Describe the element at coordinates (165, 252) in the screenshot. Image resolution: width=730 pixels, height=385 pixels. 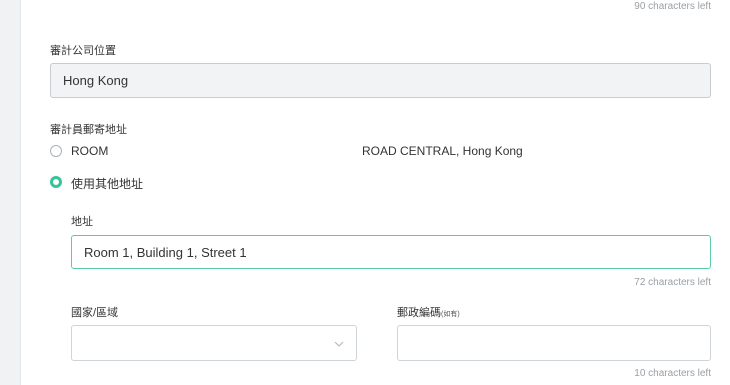
I see `address-value: Room 1, Building 1, Street 1` at that location.